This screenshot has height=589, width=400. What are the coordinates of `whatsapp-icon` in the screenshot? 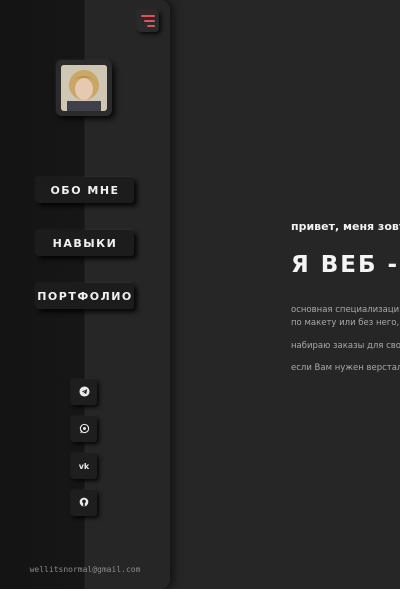 It's located at (84, 429).